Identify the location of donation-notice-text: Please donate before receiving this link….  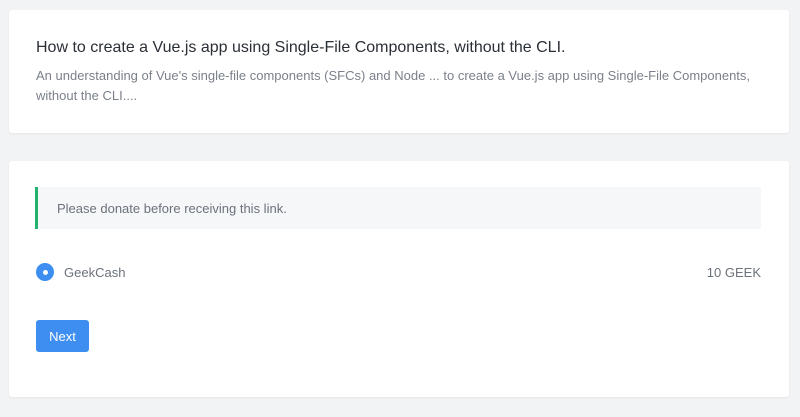
(172, 208).